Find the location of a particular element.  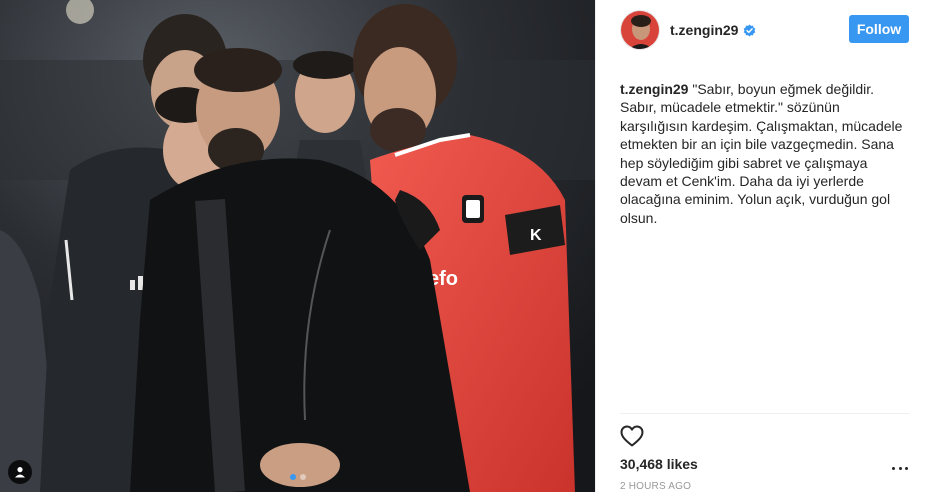

caption-username: t.zengin29 is located at coordinates (654, 89).